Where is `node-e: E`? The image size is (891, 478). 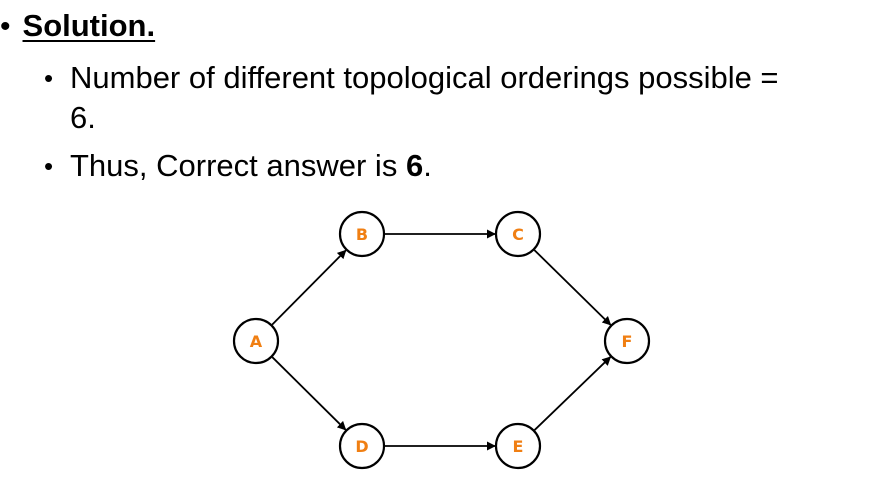 node-e: E is located at coordinates (518, 446).